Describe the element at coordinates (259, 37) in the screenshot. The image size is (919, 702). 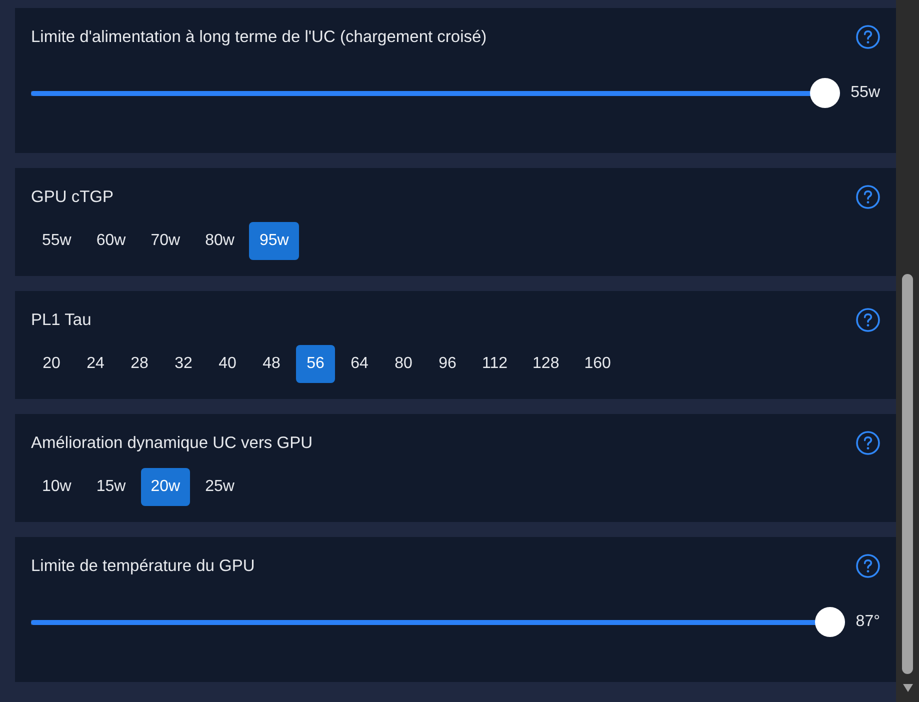
I see `setting-title: Limite d'alimentation à long terme de l'UC (chargement croisé)` at that location.